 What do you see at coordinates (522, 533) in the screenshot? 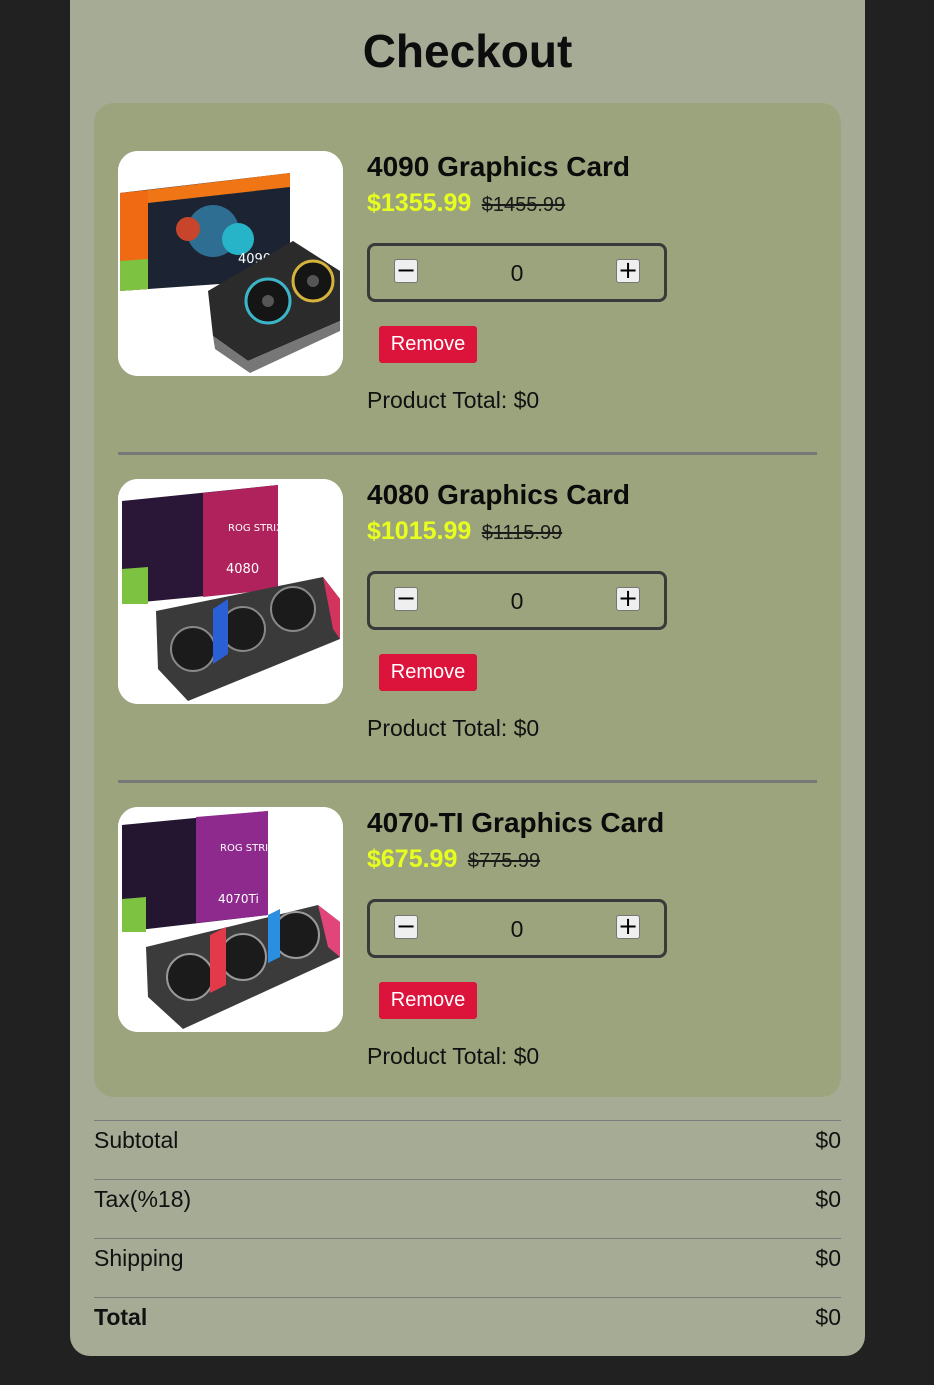
I see `original-price: $1115.99` at bounding box center [522, 533].